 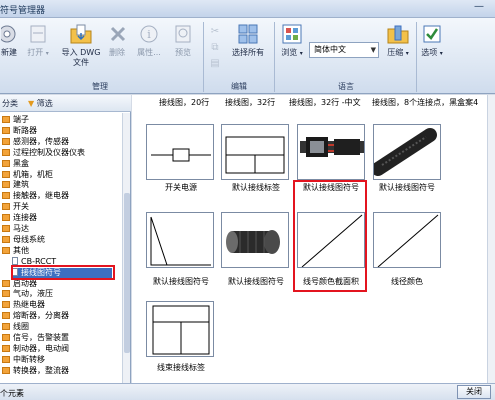 I want to click on tree-item: 过程控制及仪器仪表, so click(x=43, y=153).